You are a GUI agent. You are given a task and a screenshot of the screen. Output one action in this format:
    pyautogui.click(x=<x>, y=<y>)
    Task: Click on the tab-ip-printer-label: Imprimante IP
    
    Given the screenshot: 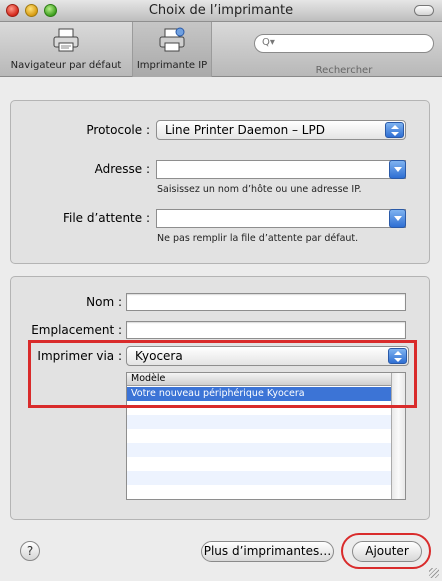 What is the action you would take?
    pyautogui.click(x=172, y=65)
    